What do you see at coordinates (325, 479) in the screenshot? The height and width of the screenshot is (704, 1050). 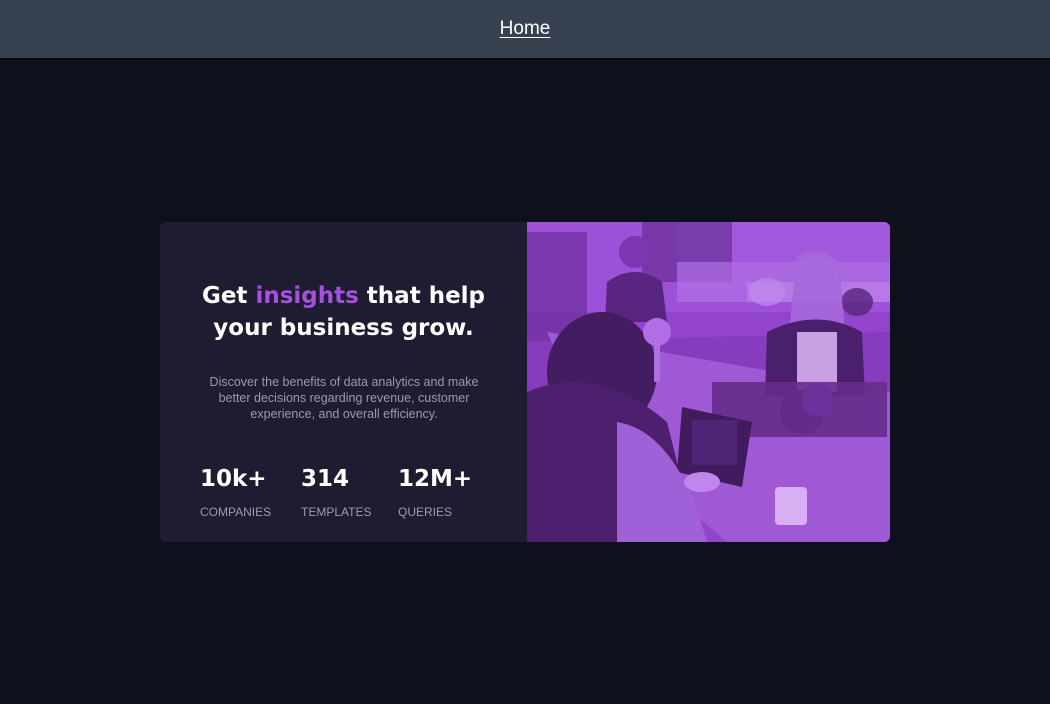 I see `stat-value: 314` at bounding box center [325, 479].